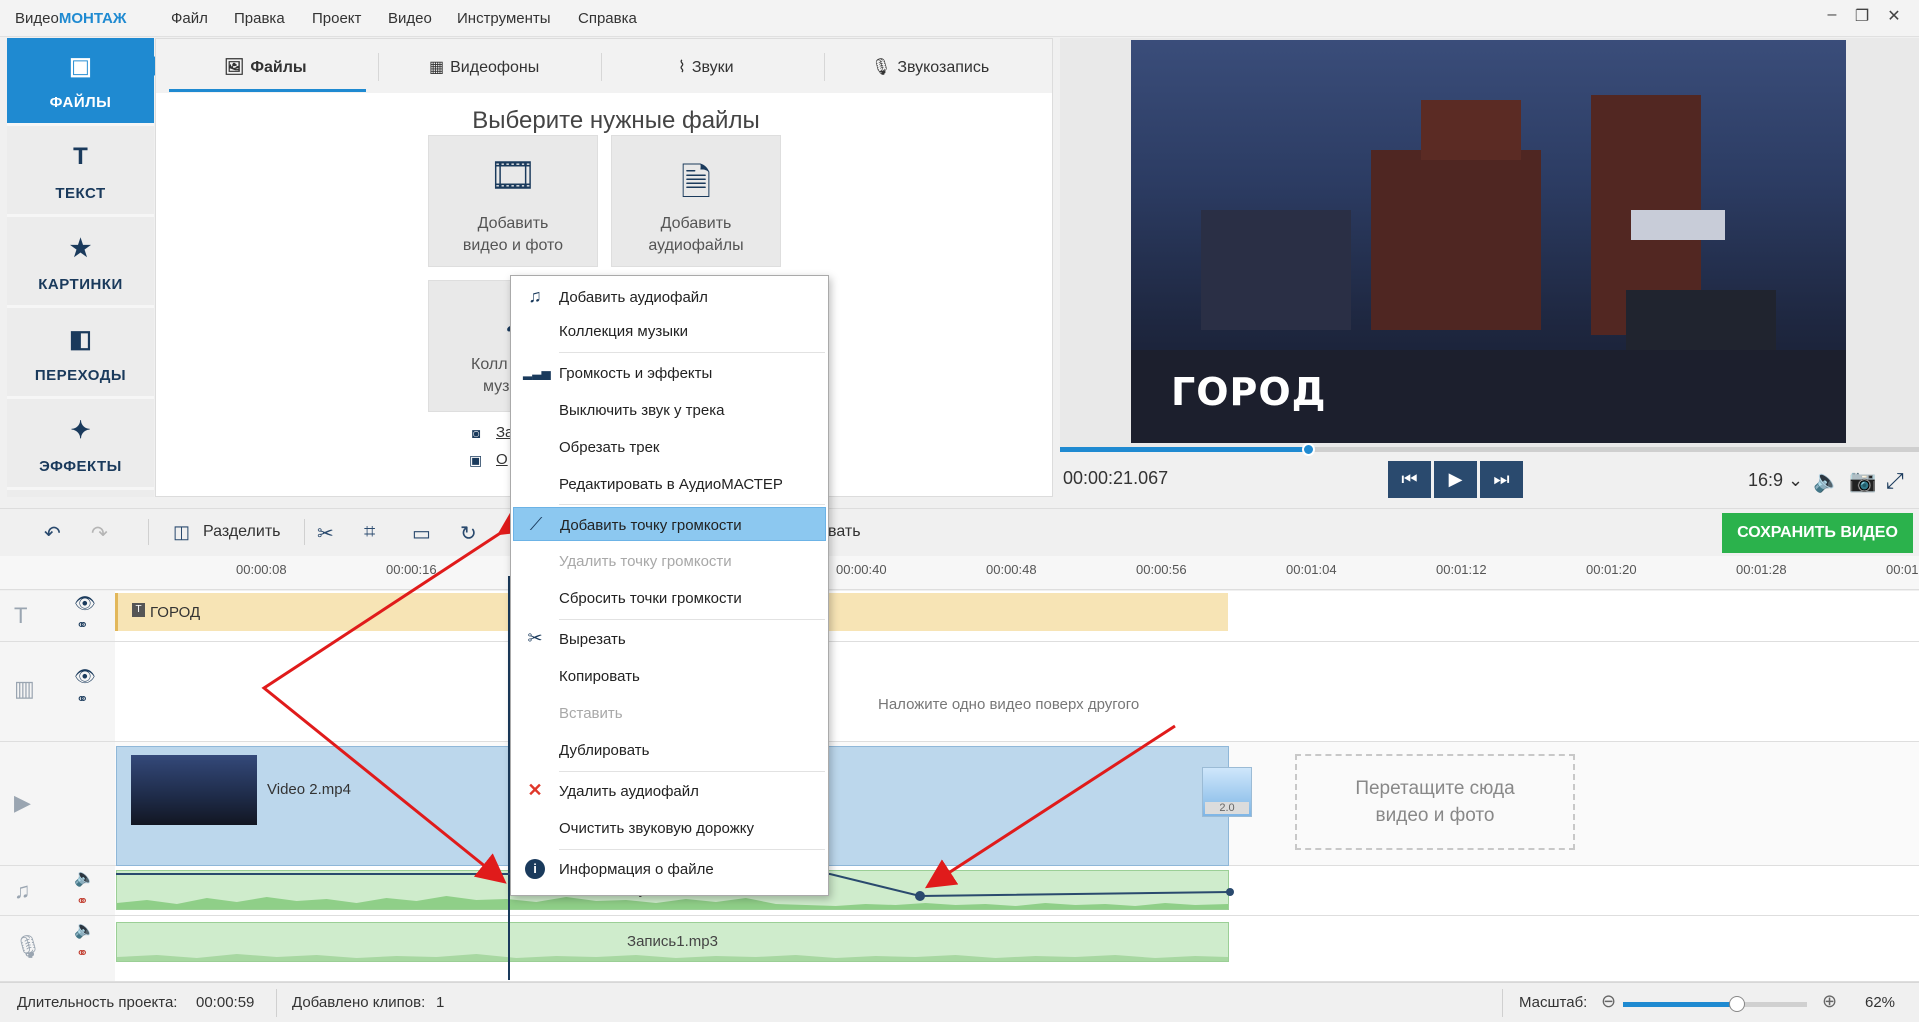  Describe the element at coordinates (1501, 479) in the screenshot. I see `skip-forward-icon: ⏭` at that location.